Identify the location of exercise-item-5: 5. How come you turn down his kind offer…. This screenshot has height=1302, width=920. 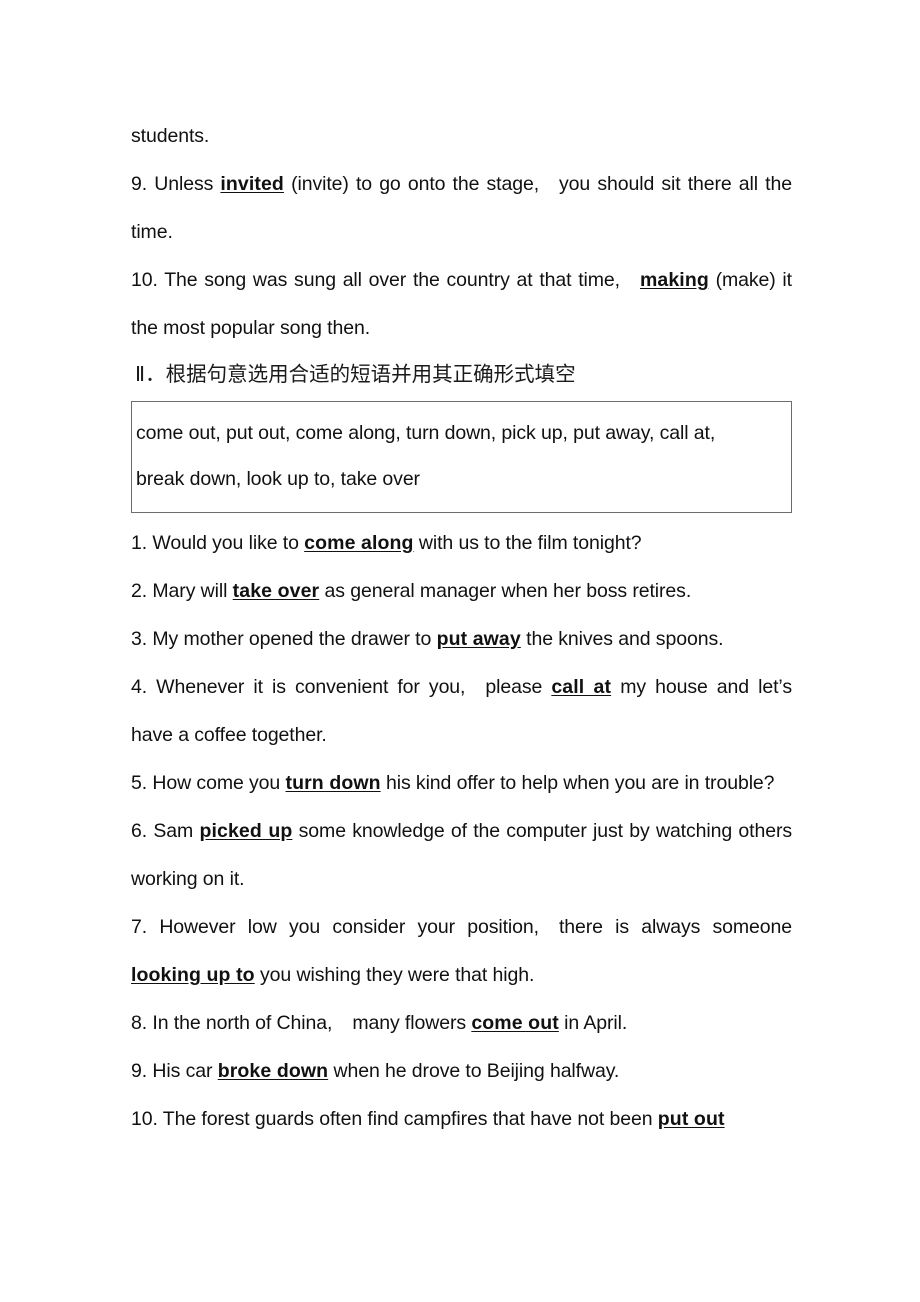
(461, 783).